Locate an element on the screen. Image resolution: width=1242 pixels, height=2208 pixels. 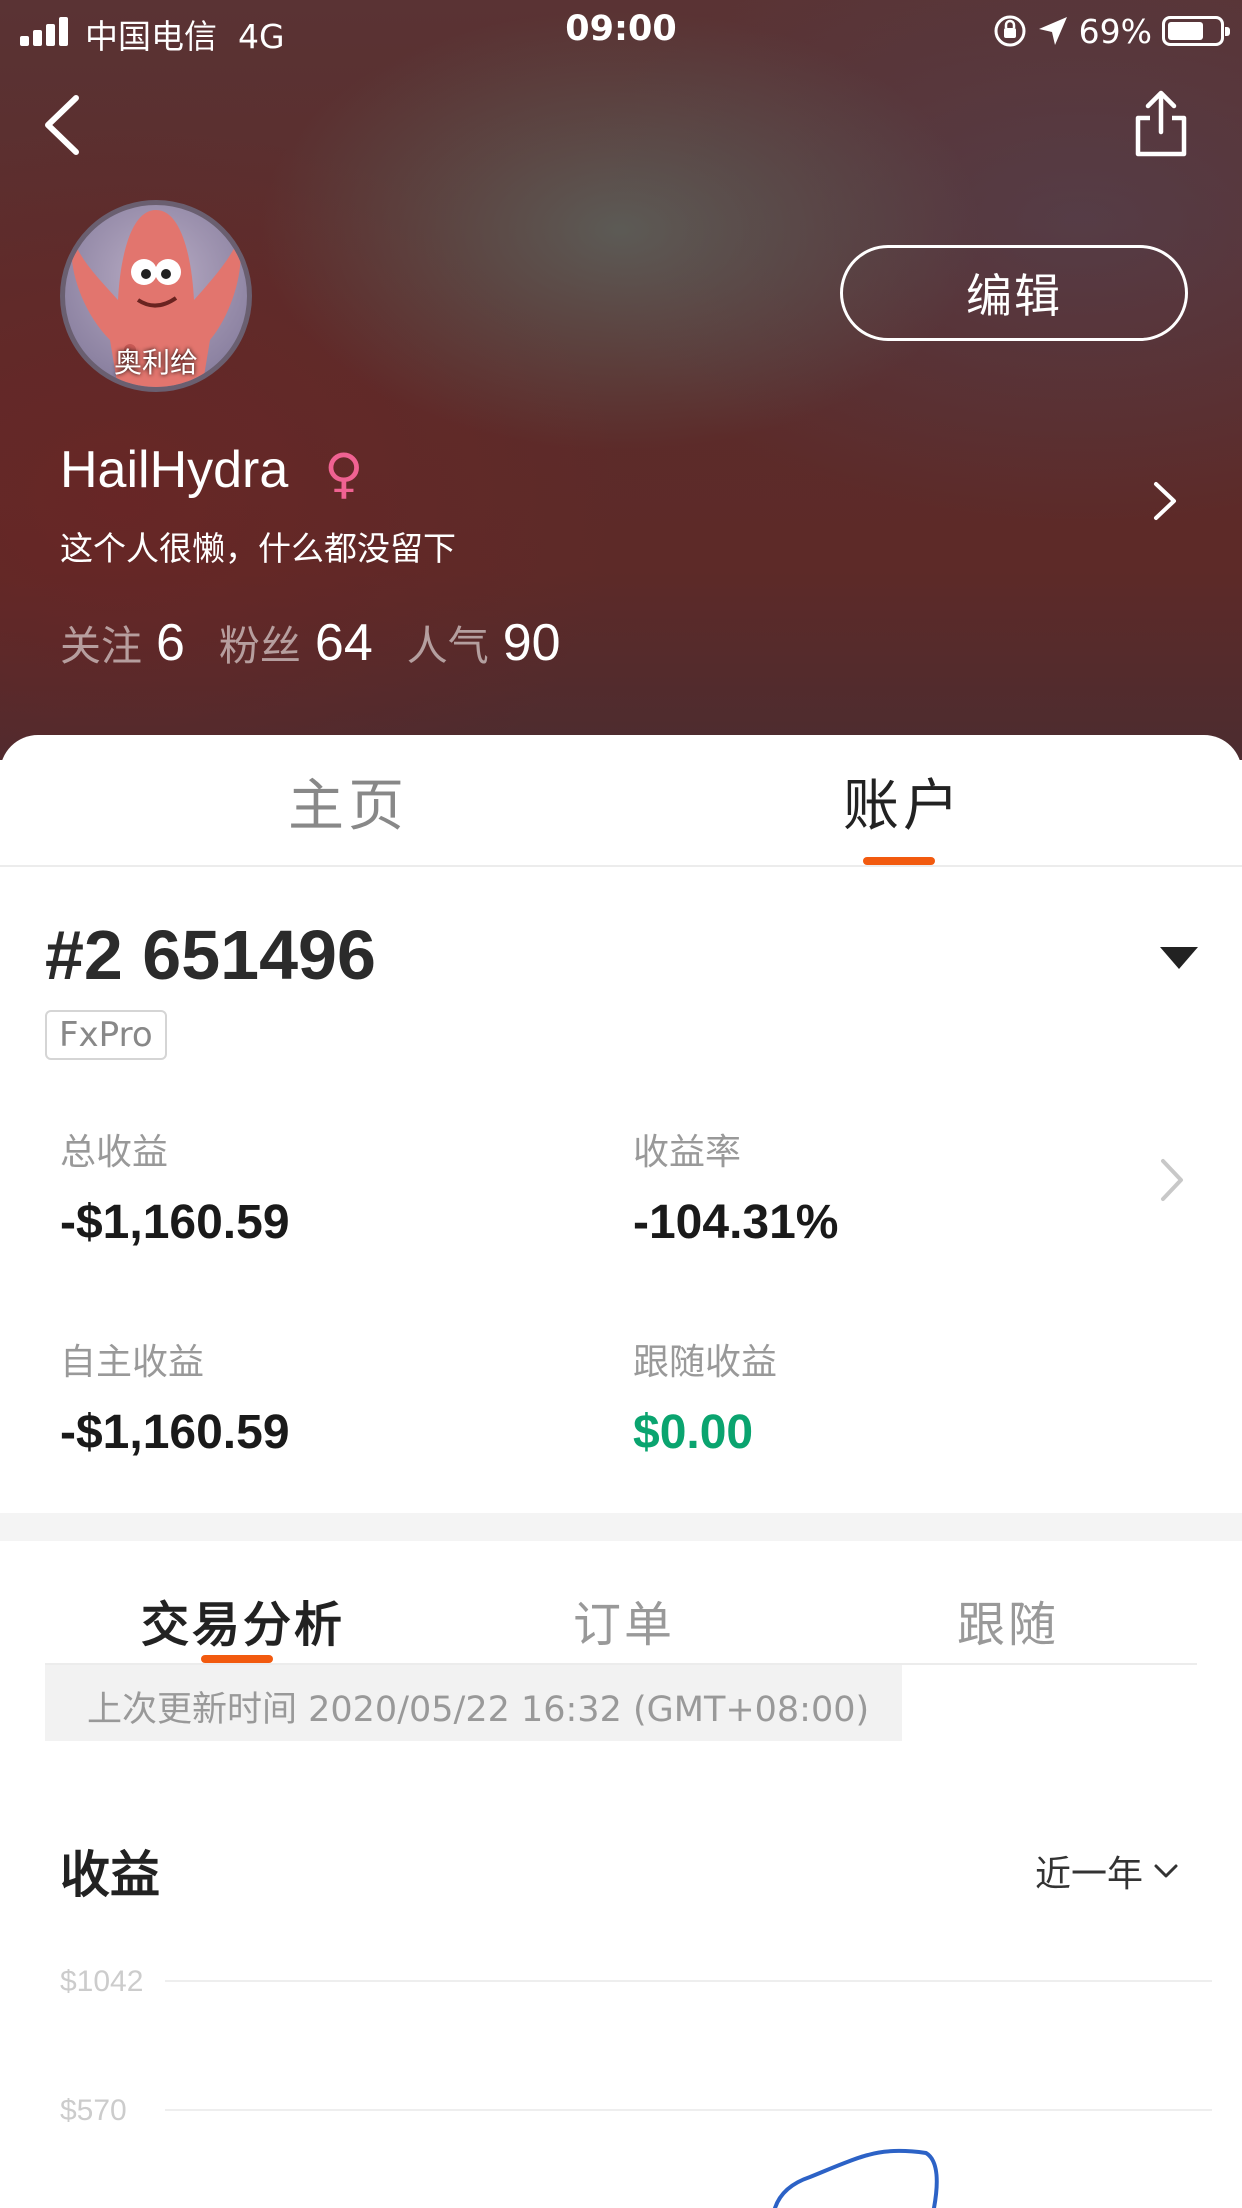
back-arrow-icon is located at coordinates (66, 125).